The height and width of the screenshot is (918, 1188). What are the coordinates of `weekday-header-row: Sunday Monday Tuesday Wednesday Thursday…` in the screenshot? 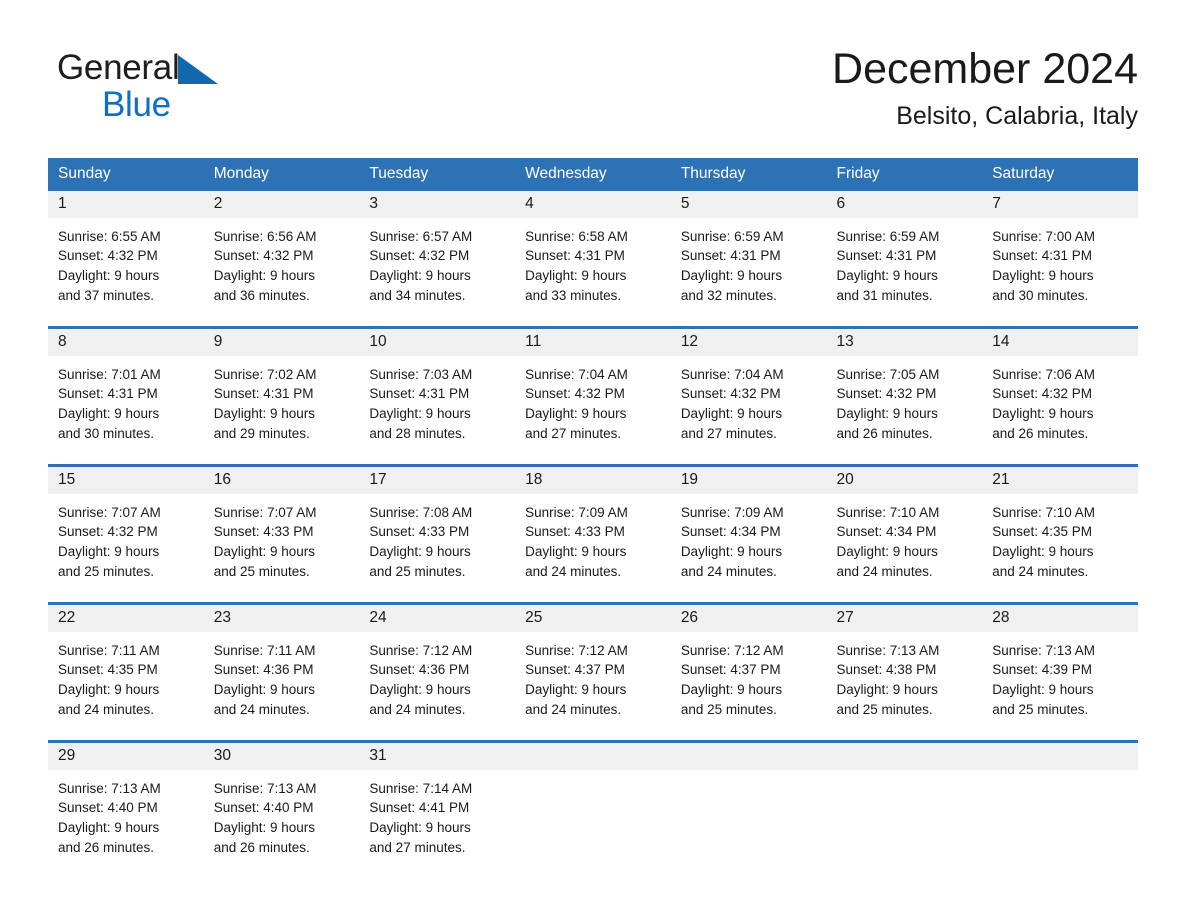 It's located at (593, 174).